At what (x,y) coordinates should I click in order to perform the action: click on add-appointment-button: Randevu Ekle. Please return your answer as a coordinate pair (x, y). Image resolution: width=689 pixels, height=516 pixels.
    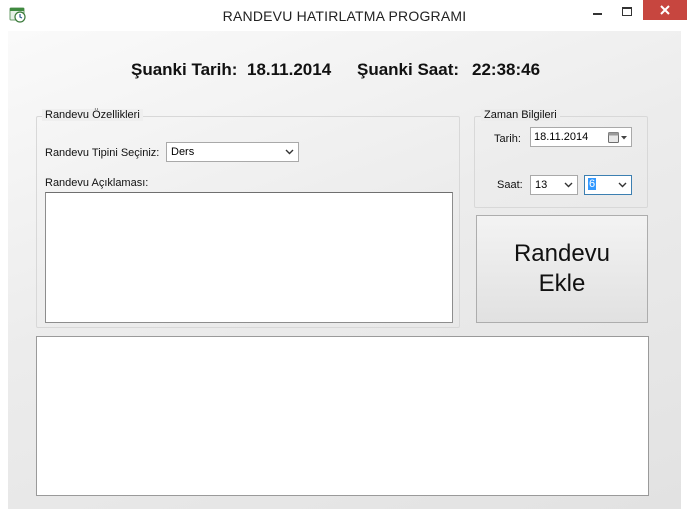
    Looking at the image, I should click on (562, 269).